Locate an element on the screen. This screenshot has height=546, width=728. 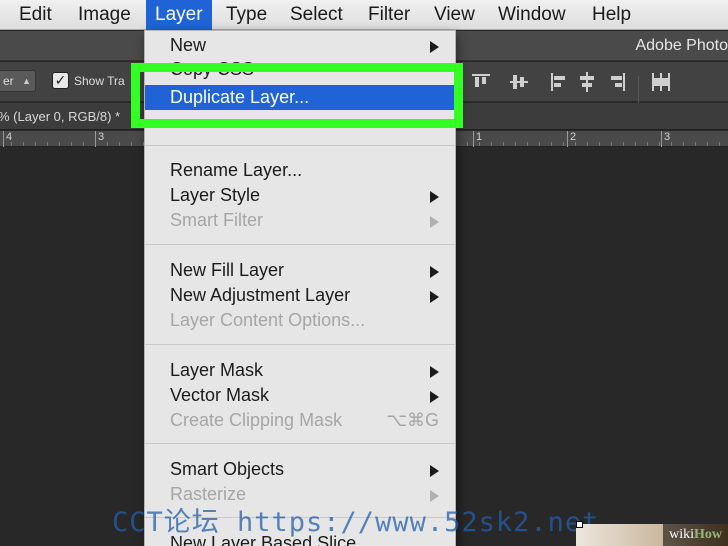
document-tab-title: % (Layer 0, RGB/8) * is located at coordinates (60, 116).